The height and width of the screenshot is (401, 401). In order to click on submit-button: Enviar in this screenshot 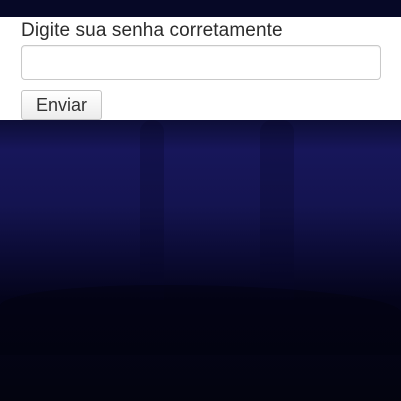, I will do `click(61, 105)`.